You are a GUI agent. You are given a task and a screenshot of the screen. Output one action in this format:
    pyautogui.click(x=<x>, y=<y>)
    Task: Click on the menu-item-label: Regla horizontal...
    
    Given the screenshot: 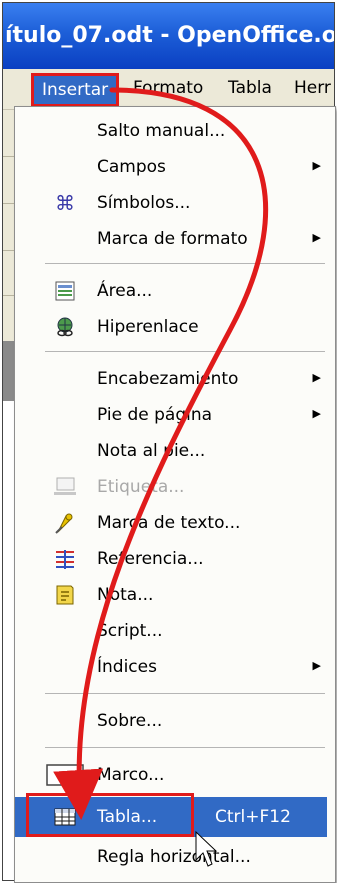 What is the action you would take?
    pyautogui.click(x=174, y=857)
    